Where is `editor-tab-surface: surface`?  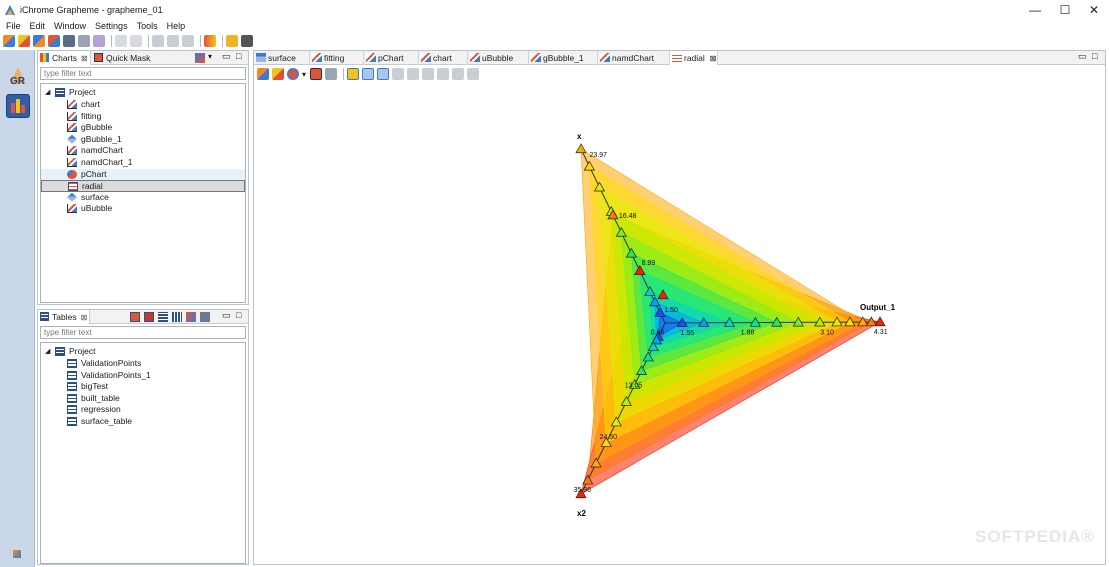
editor-tab-surface: surface is located at coordinates (282, 58).